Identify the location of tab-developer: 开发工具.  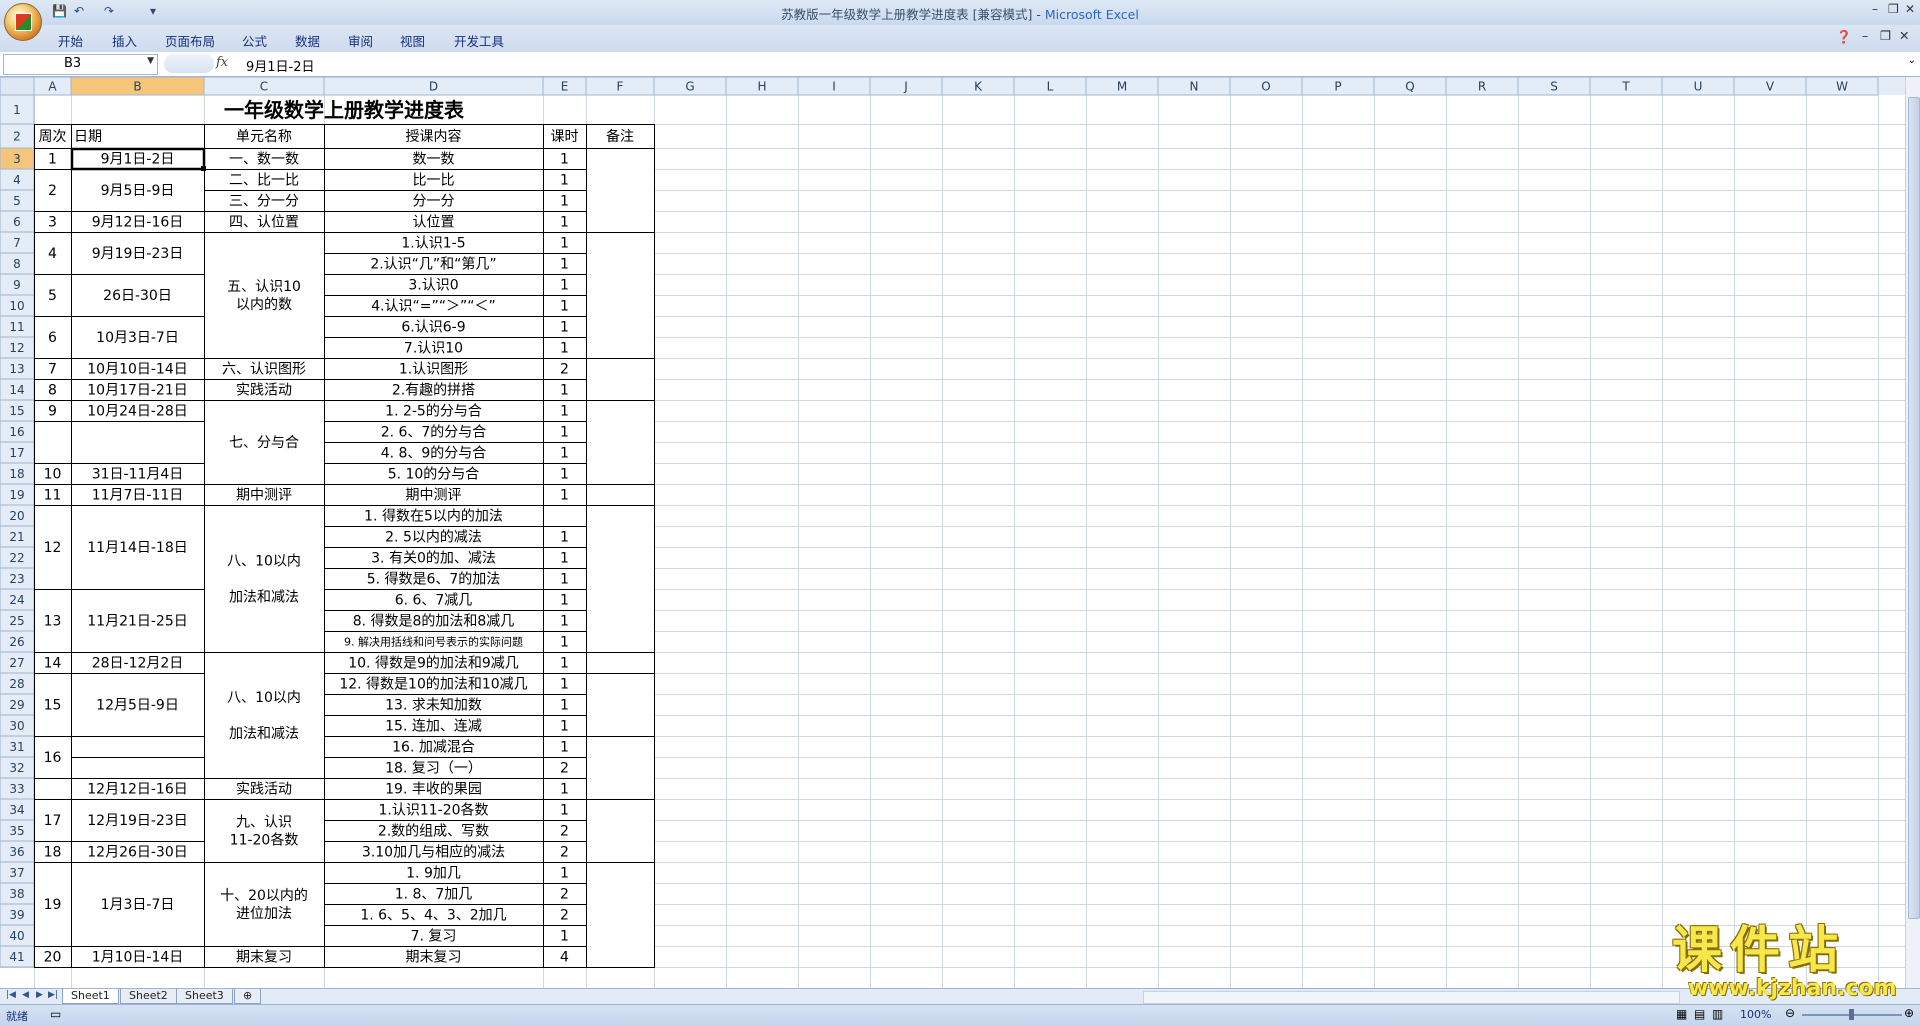
(479, 40).